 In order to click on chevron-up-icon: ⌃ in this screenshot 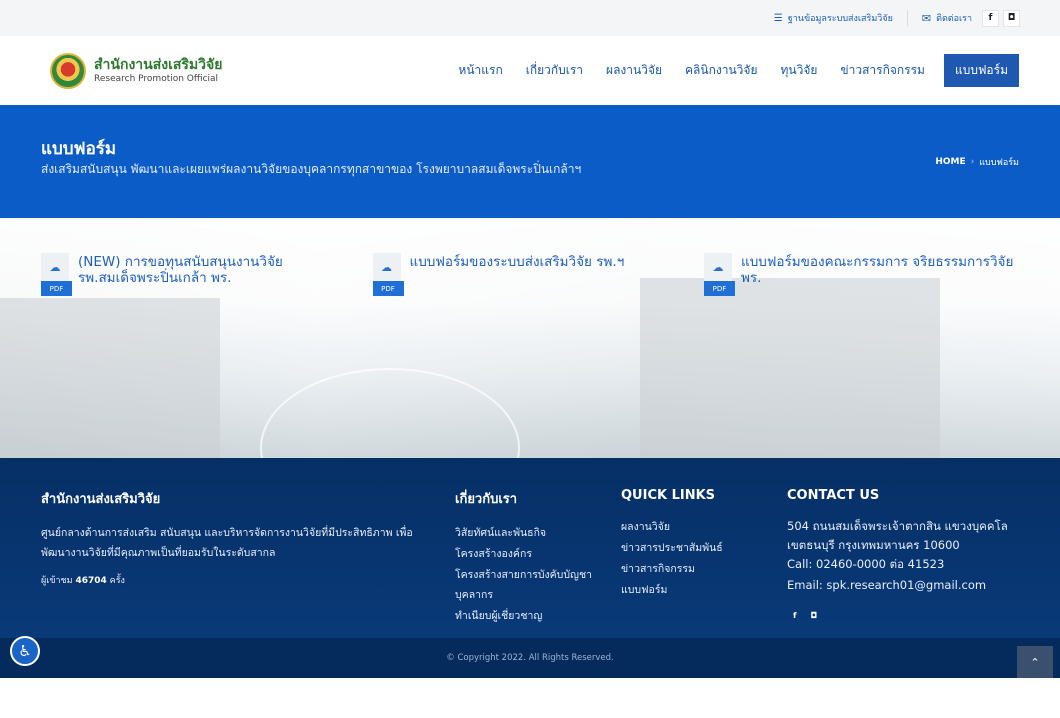, I will do `click(1035, 662)`.